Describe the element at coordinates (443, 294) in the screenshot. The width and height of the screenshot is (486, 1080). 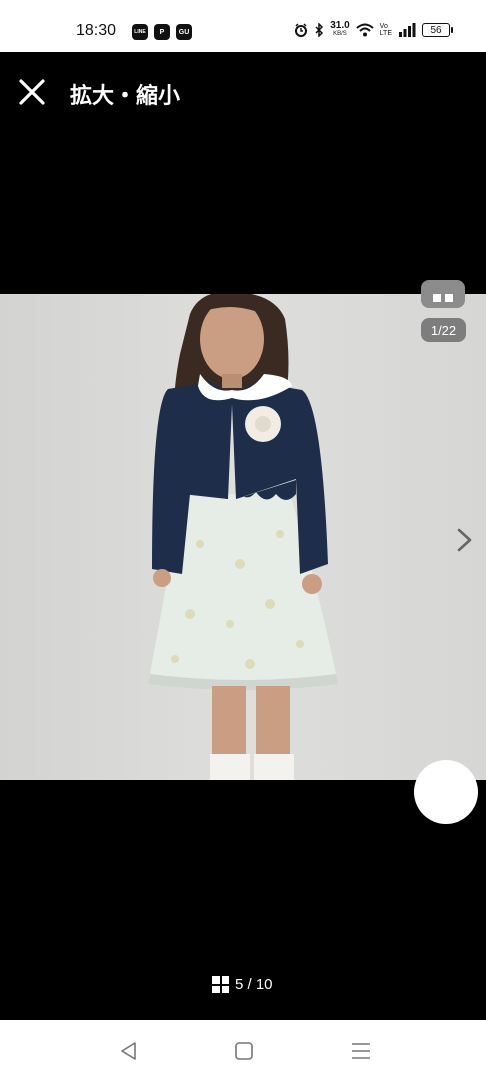
I see `thumbnail-toggle-button` at that location.